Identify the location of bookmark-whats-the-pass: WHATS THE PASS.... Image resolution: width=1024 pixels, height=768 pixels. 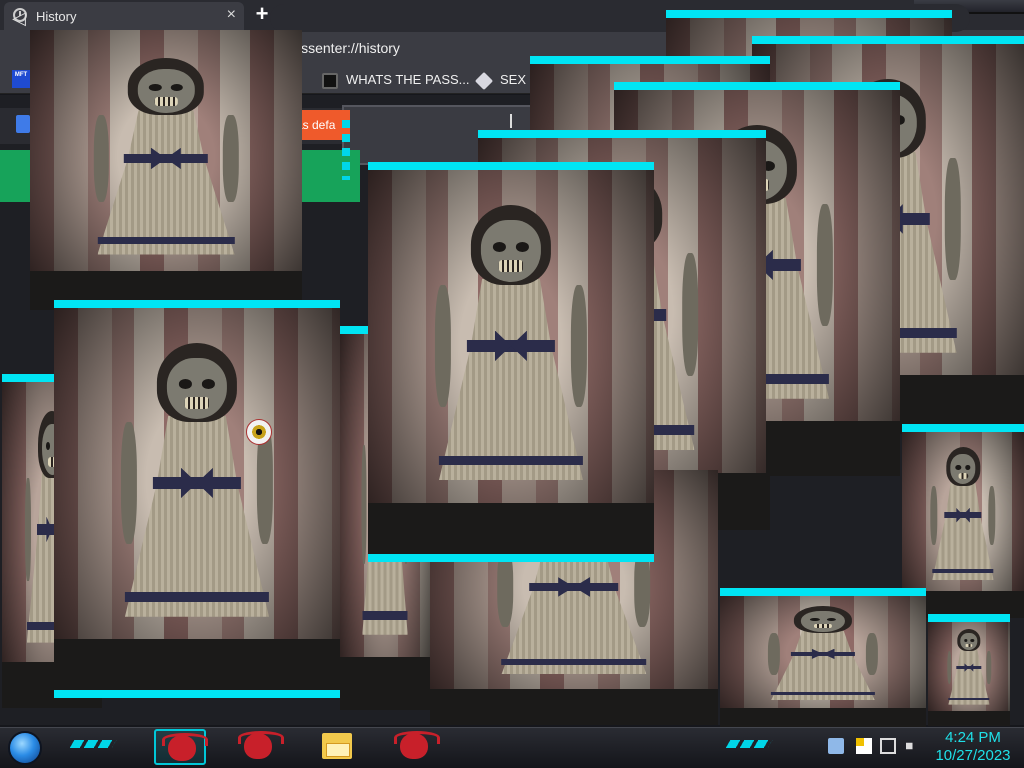
(396, 80).